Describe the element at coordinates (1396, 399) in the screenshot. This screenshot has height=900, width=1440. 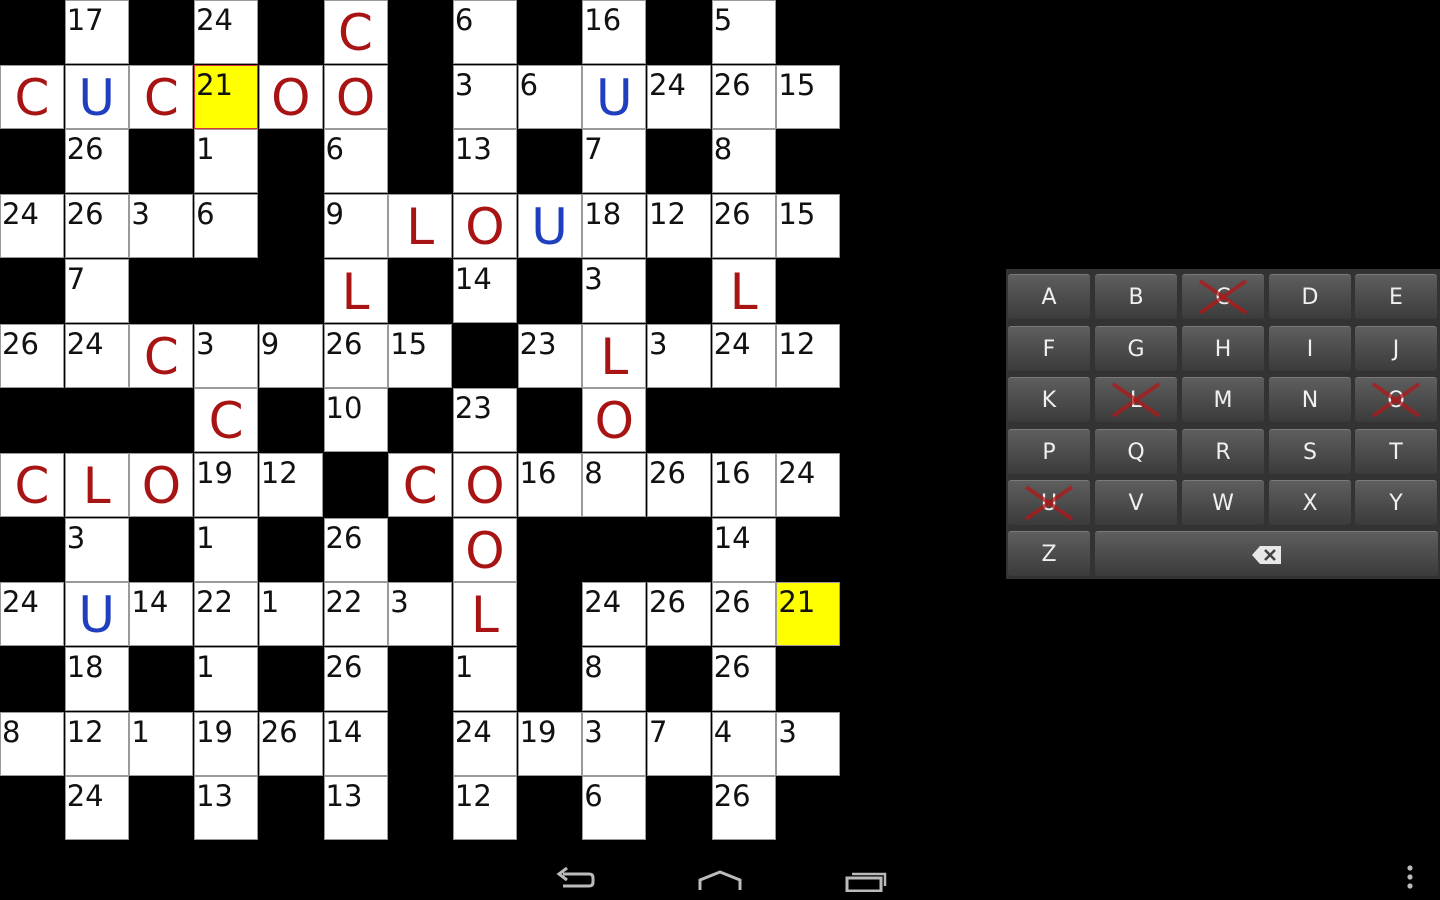
I see `key-o: O` at that location.